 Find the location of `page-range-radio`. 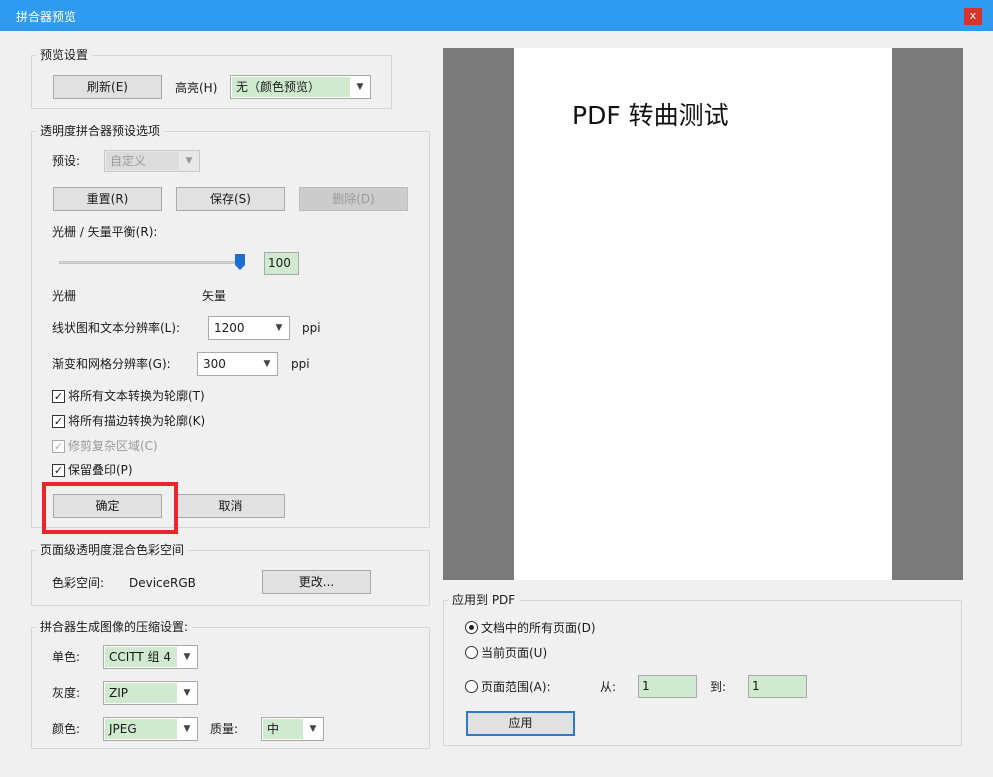

page-range-radio is located at coordinates (471, 686).